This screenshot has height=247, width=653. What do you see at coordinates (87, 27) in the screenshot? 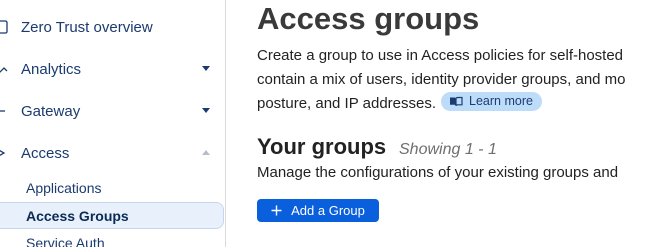
I see `sidebar-item-label: Zero Trust overview` at bounding box center [87, 27].